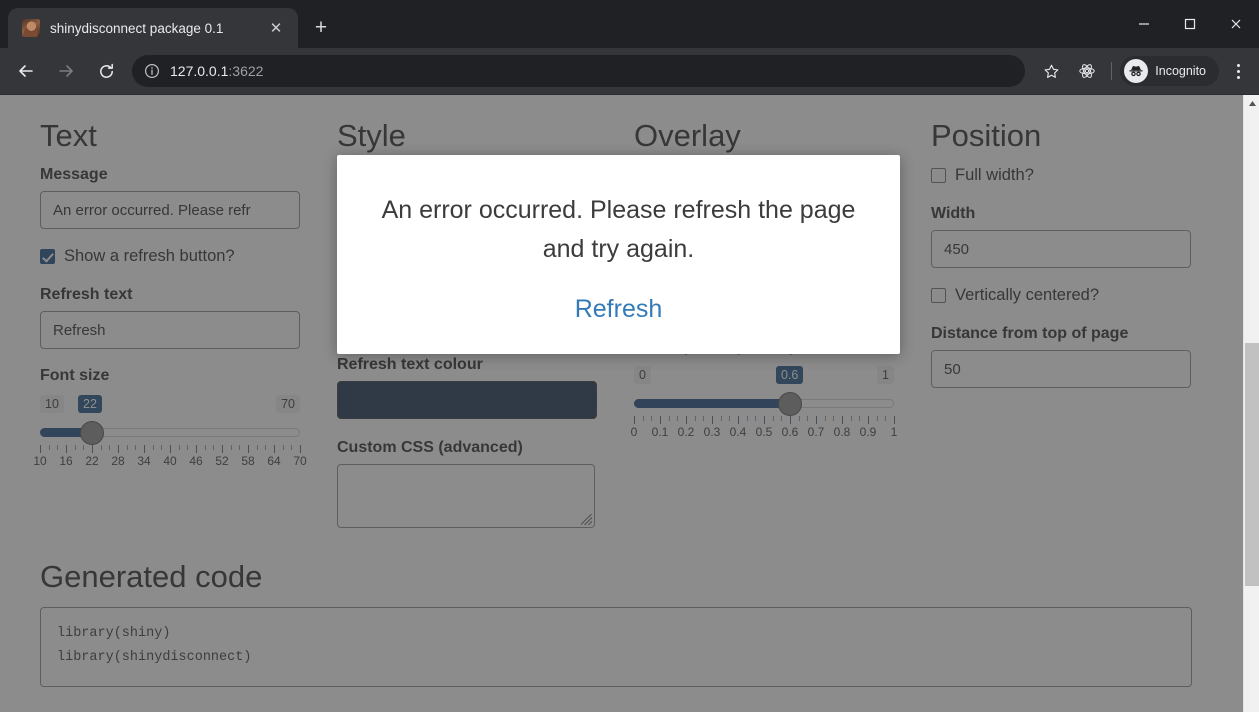 This screenshot has height=712, width=1259. Describe the element at coordinates (764, 432) in the screenshot. I see `slider-tick-label: 0.5` at that location.